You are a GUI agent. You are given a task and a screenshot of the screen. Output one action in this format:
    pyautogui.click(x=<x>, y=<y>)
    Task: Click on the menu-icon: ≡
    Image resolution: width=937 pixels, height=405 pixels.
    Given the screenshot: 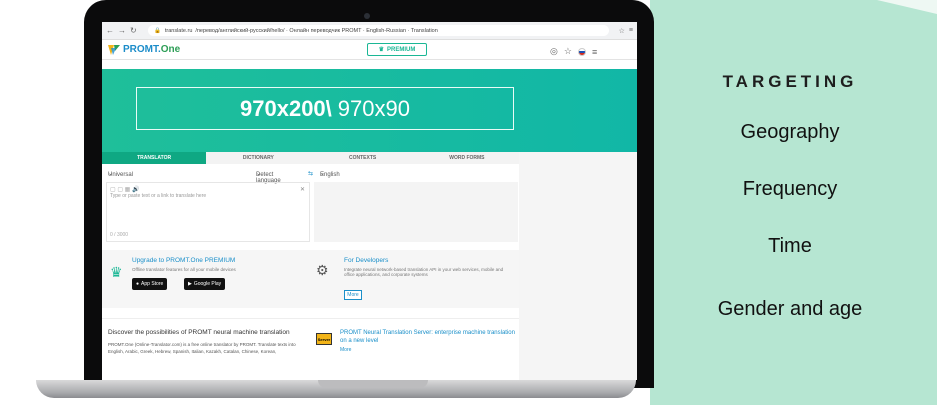 What is the action you would take?
    pyautogui.click(x=594, y=52)
    